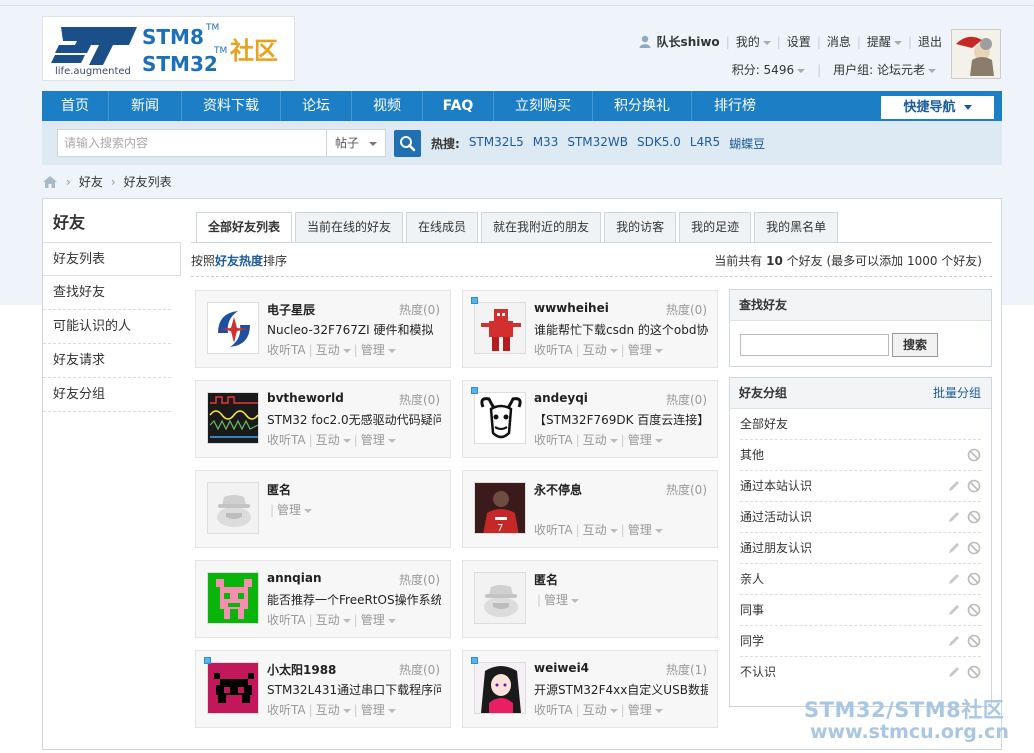 The image size is (1034, 753). I want to click on tab-all-friends: 全部好友列表, so click(244, 227).